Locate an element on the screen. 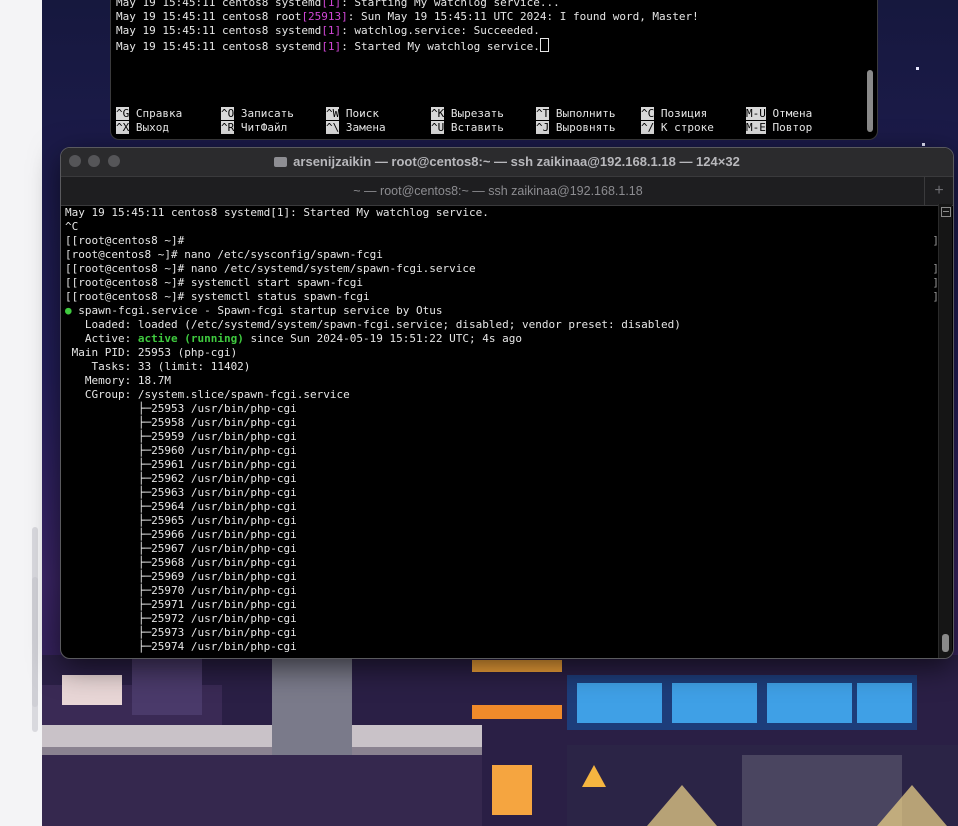 This screenshot has height=826, width=958. nano-shortcut: ^U Вставить is located at coordinates (467, 128).